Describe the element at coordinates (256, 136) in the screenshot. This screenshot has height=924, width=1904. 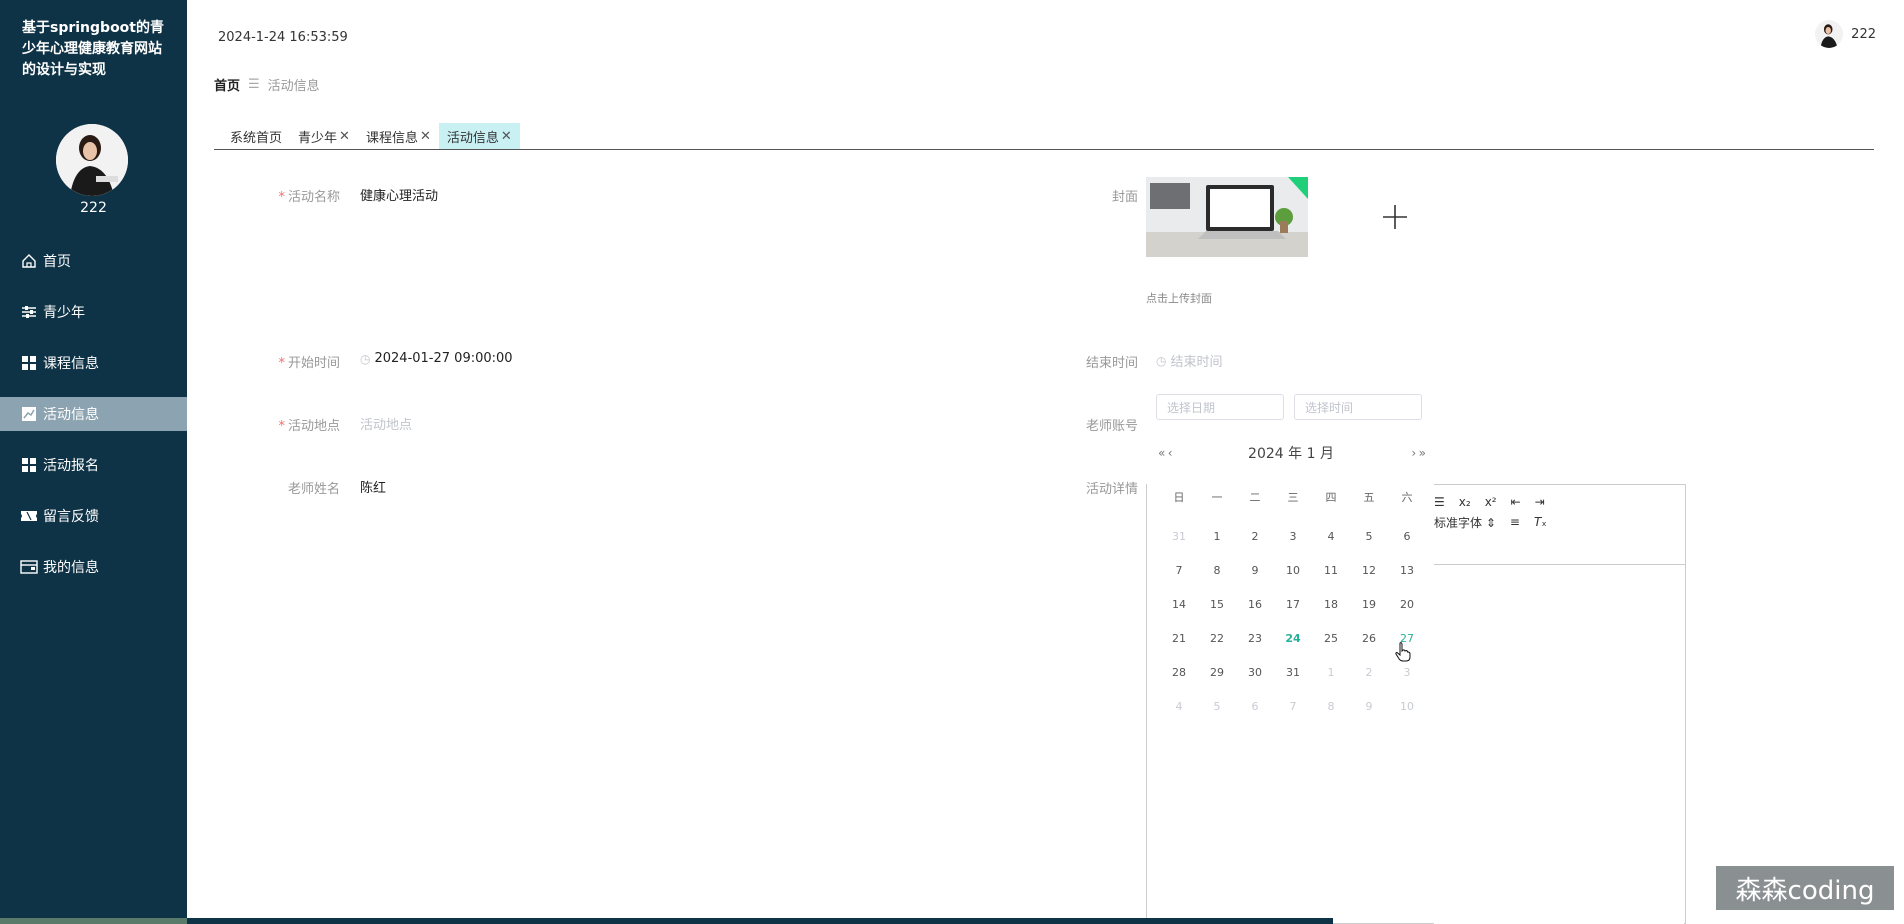
I see `tab-system-home: 系统首页` at that location.